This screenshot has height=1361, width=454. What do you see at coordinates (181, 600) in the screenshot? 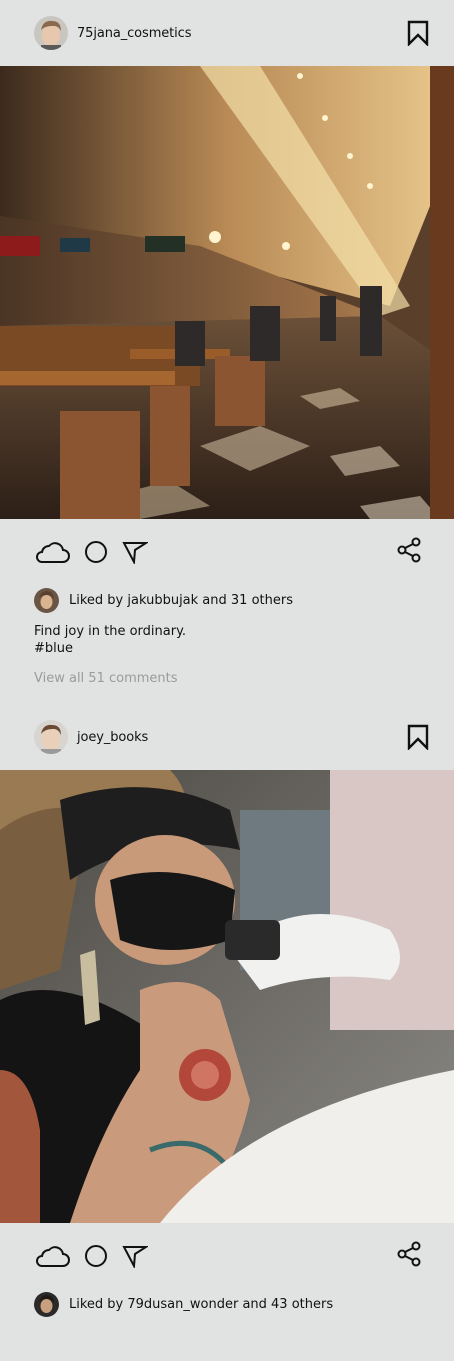
I see `likes-text: Liked by jakubbujak and 31 others` at bounding box center [181, 600].